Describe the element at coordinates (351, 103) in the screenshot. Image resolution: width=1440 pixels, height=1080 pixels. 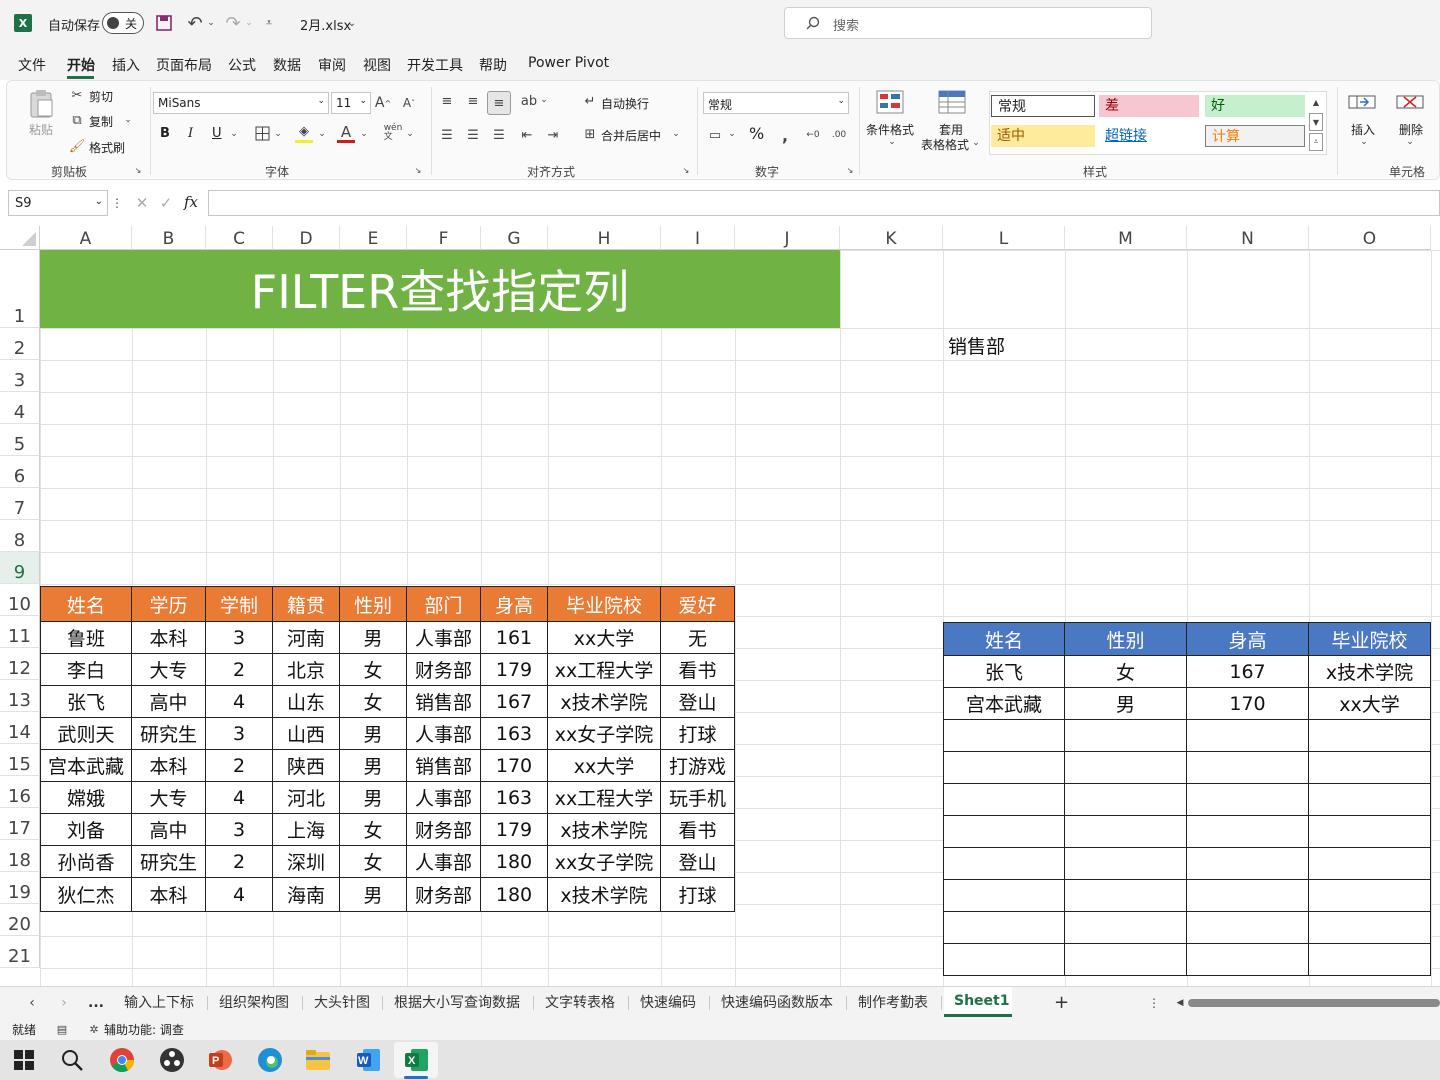
I see `font-size-select: 11 ⌄` at that location.